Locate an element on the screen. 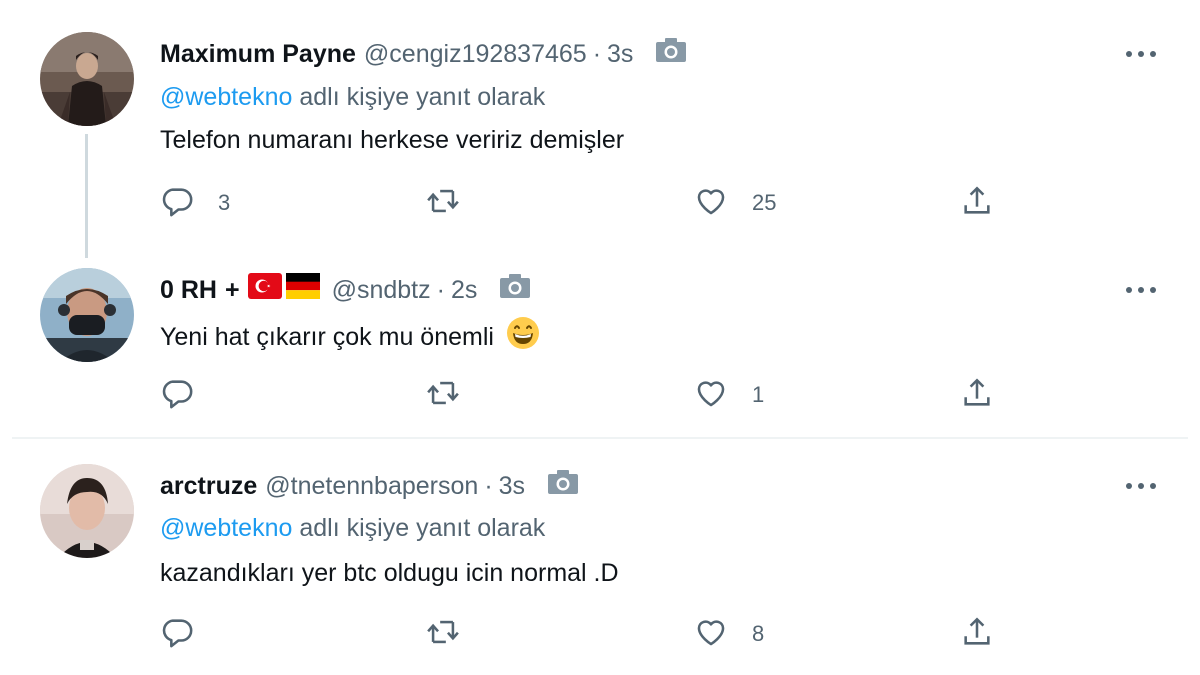 The height and width of the screenshot is (675, 1200). display-name: 0 RH is located at coordinates (188, 290).